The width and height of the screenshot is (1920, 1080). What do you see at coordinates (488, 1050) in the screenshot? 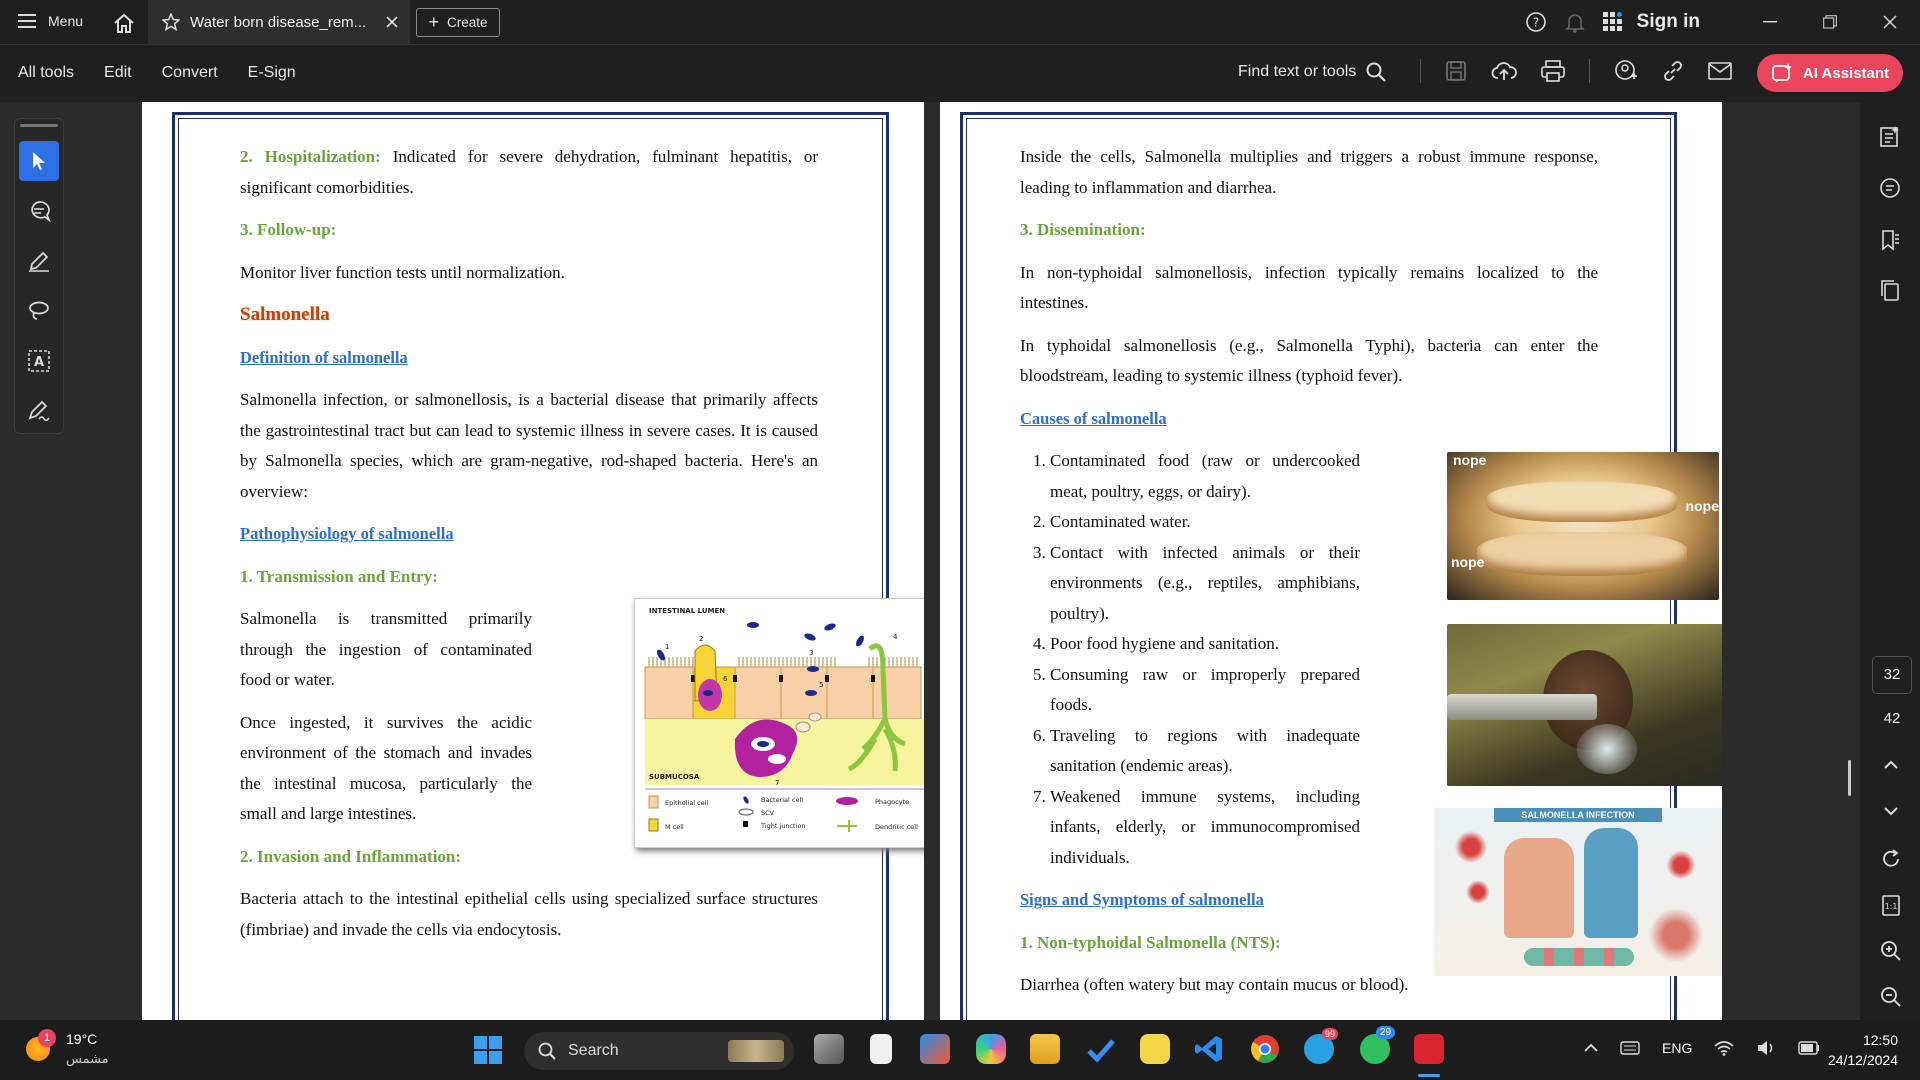
I see `windows-start-icon` at bounding box center [488, 1050].